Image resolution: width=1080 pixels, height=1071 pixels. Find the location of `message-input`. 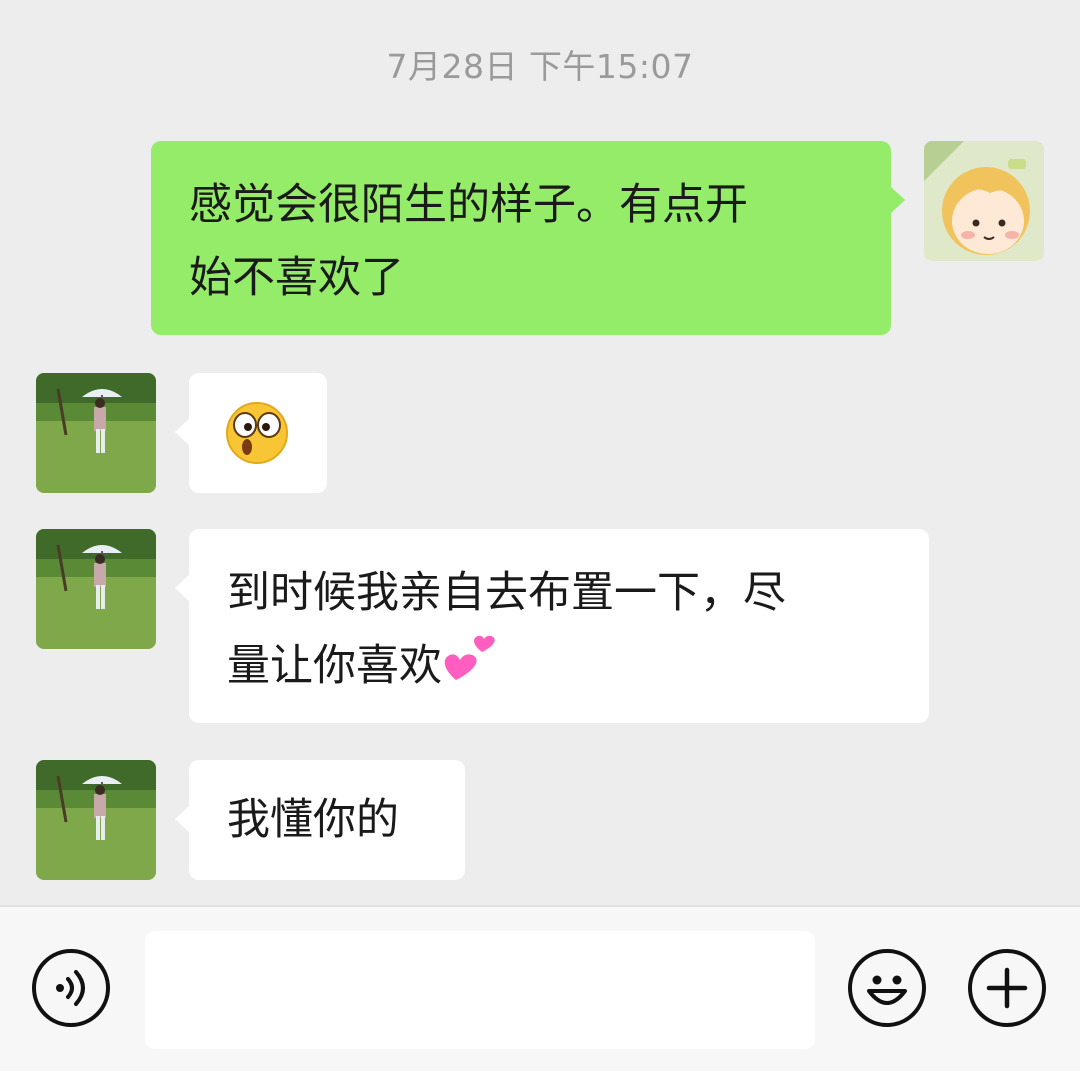

message-input is located at coordinates (480, 990).